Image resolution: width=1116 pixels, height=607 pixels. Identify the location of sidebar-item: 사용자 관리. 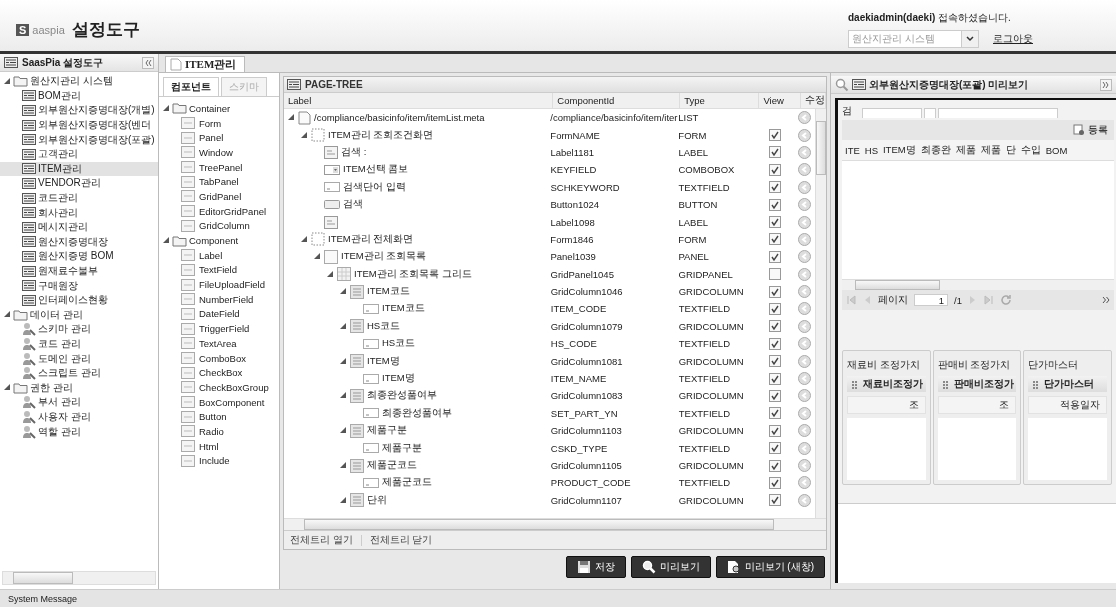
(79, 417).